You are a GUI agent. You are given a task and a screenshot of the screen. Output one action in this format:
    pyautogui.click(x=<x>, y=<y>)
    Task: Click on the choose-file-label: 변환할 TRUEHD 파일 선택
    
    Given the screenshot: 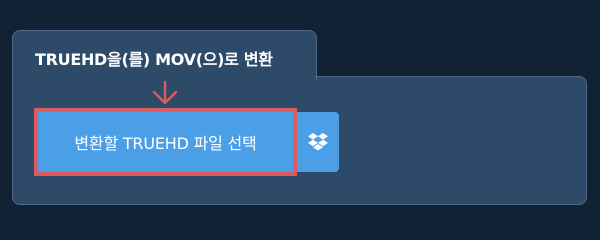 What is the action you would take?
    pyautogui.click(x=165, y=143)
    